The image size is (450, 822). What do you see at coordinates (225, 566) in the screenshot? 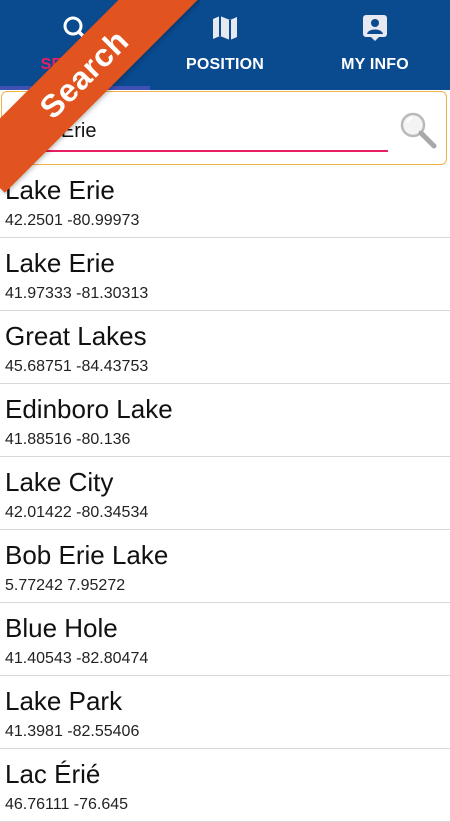
I see `list-item: Bob Erie Lake 5.77242 7.95272` at bounding box center [225, 566].